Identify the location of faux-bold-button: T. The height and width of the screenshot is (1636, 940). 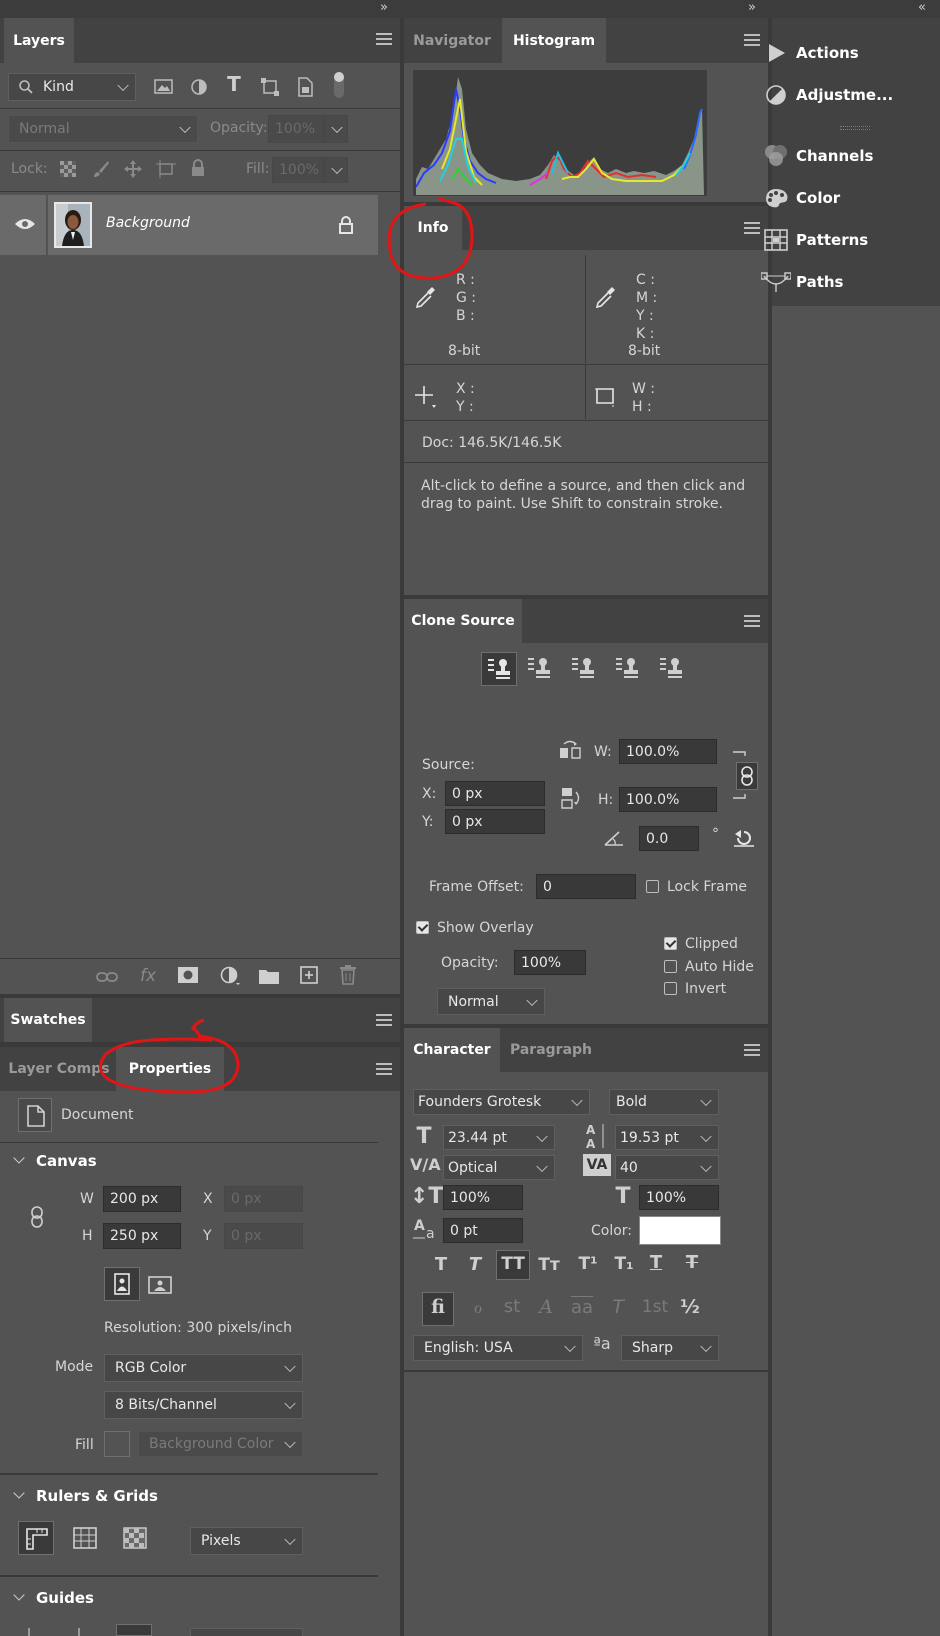
(441, 1264).